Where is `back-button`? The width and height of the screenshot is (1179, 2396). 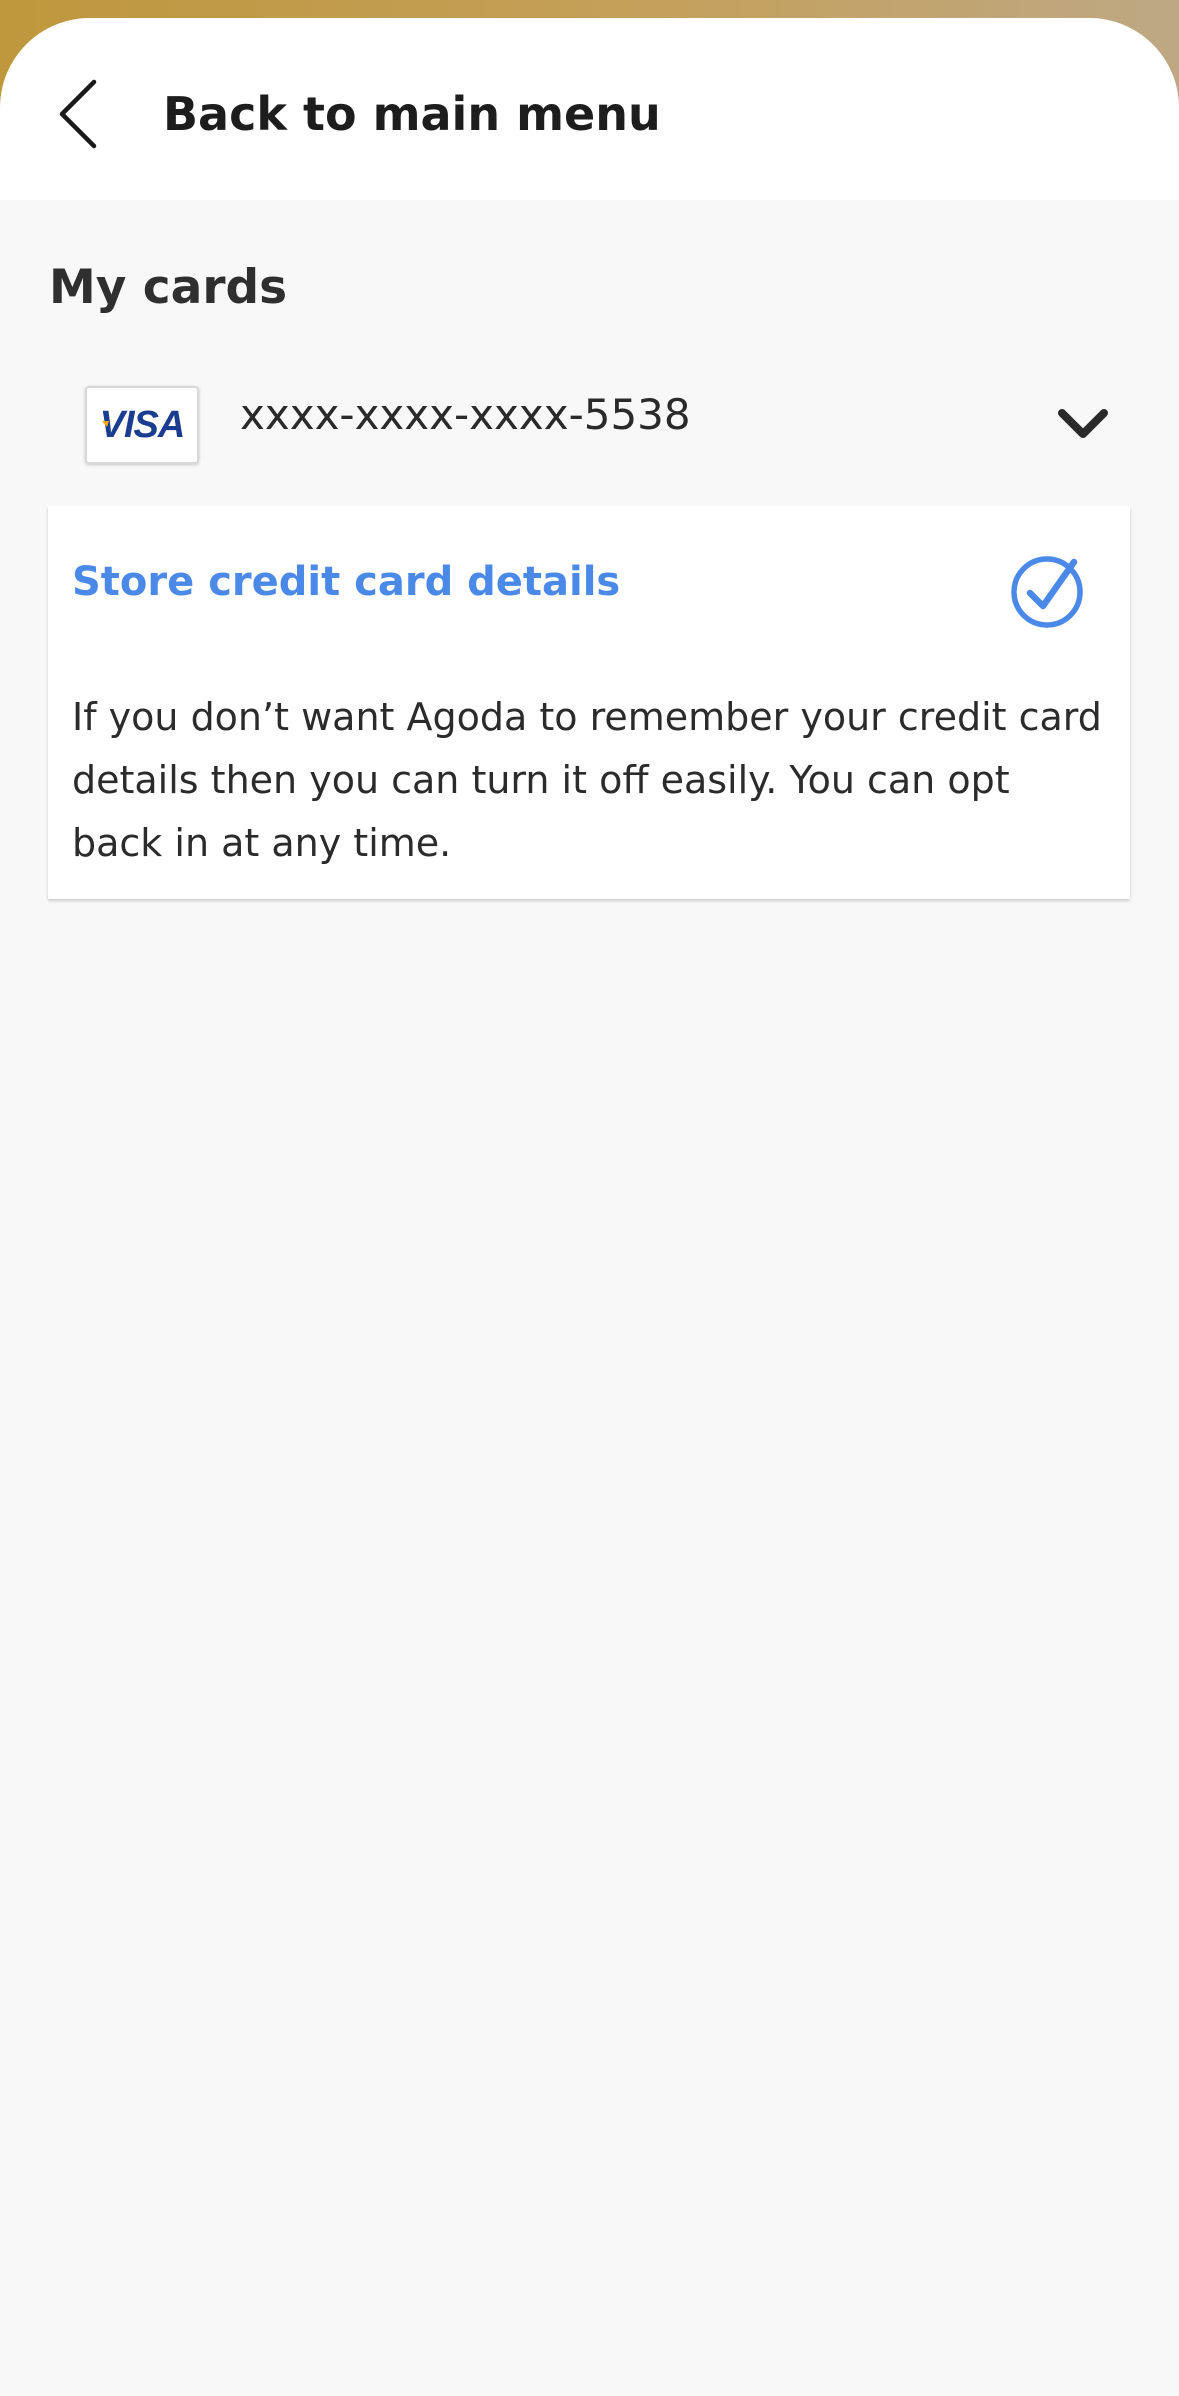
back-button is located at coordinates (78, 114).